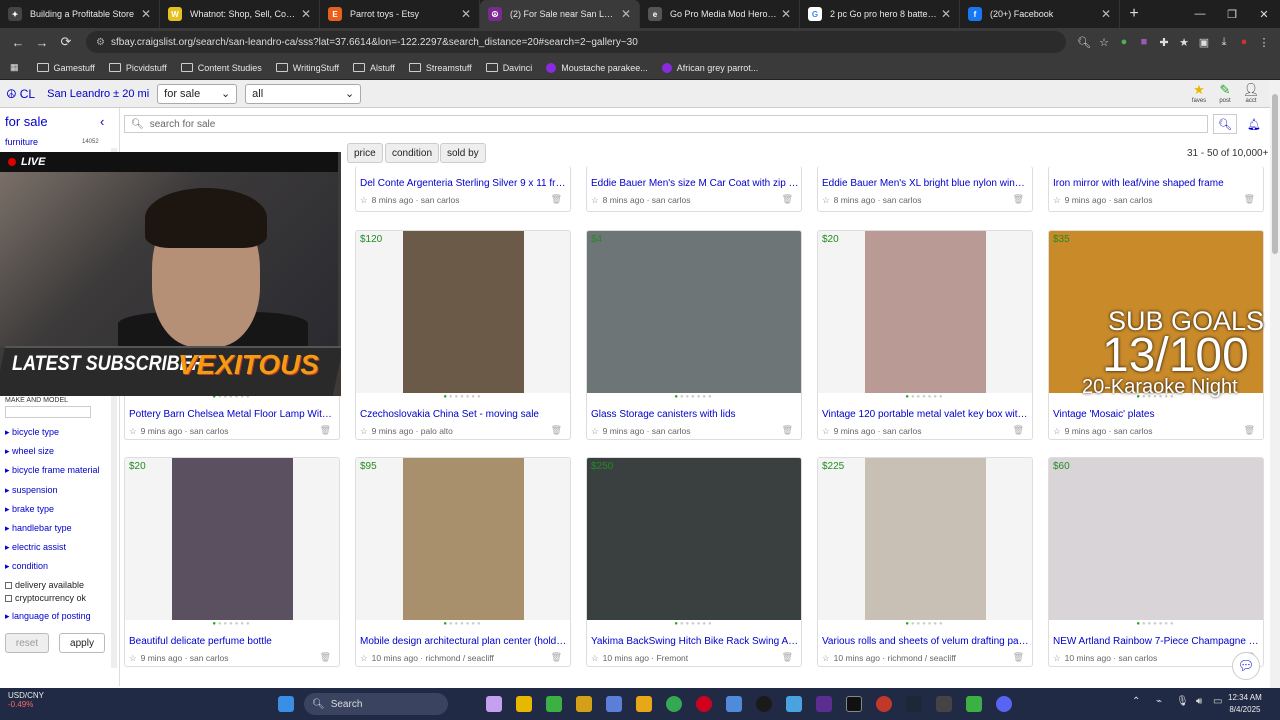  I want to click on bookmark-item: Gamestuff, so click(65, 68).